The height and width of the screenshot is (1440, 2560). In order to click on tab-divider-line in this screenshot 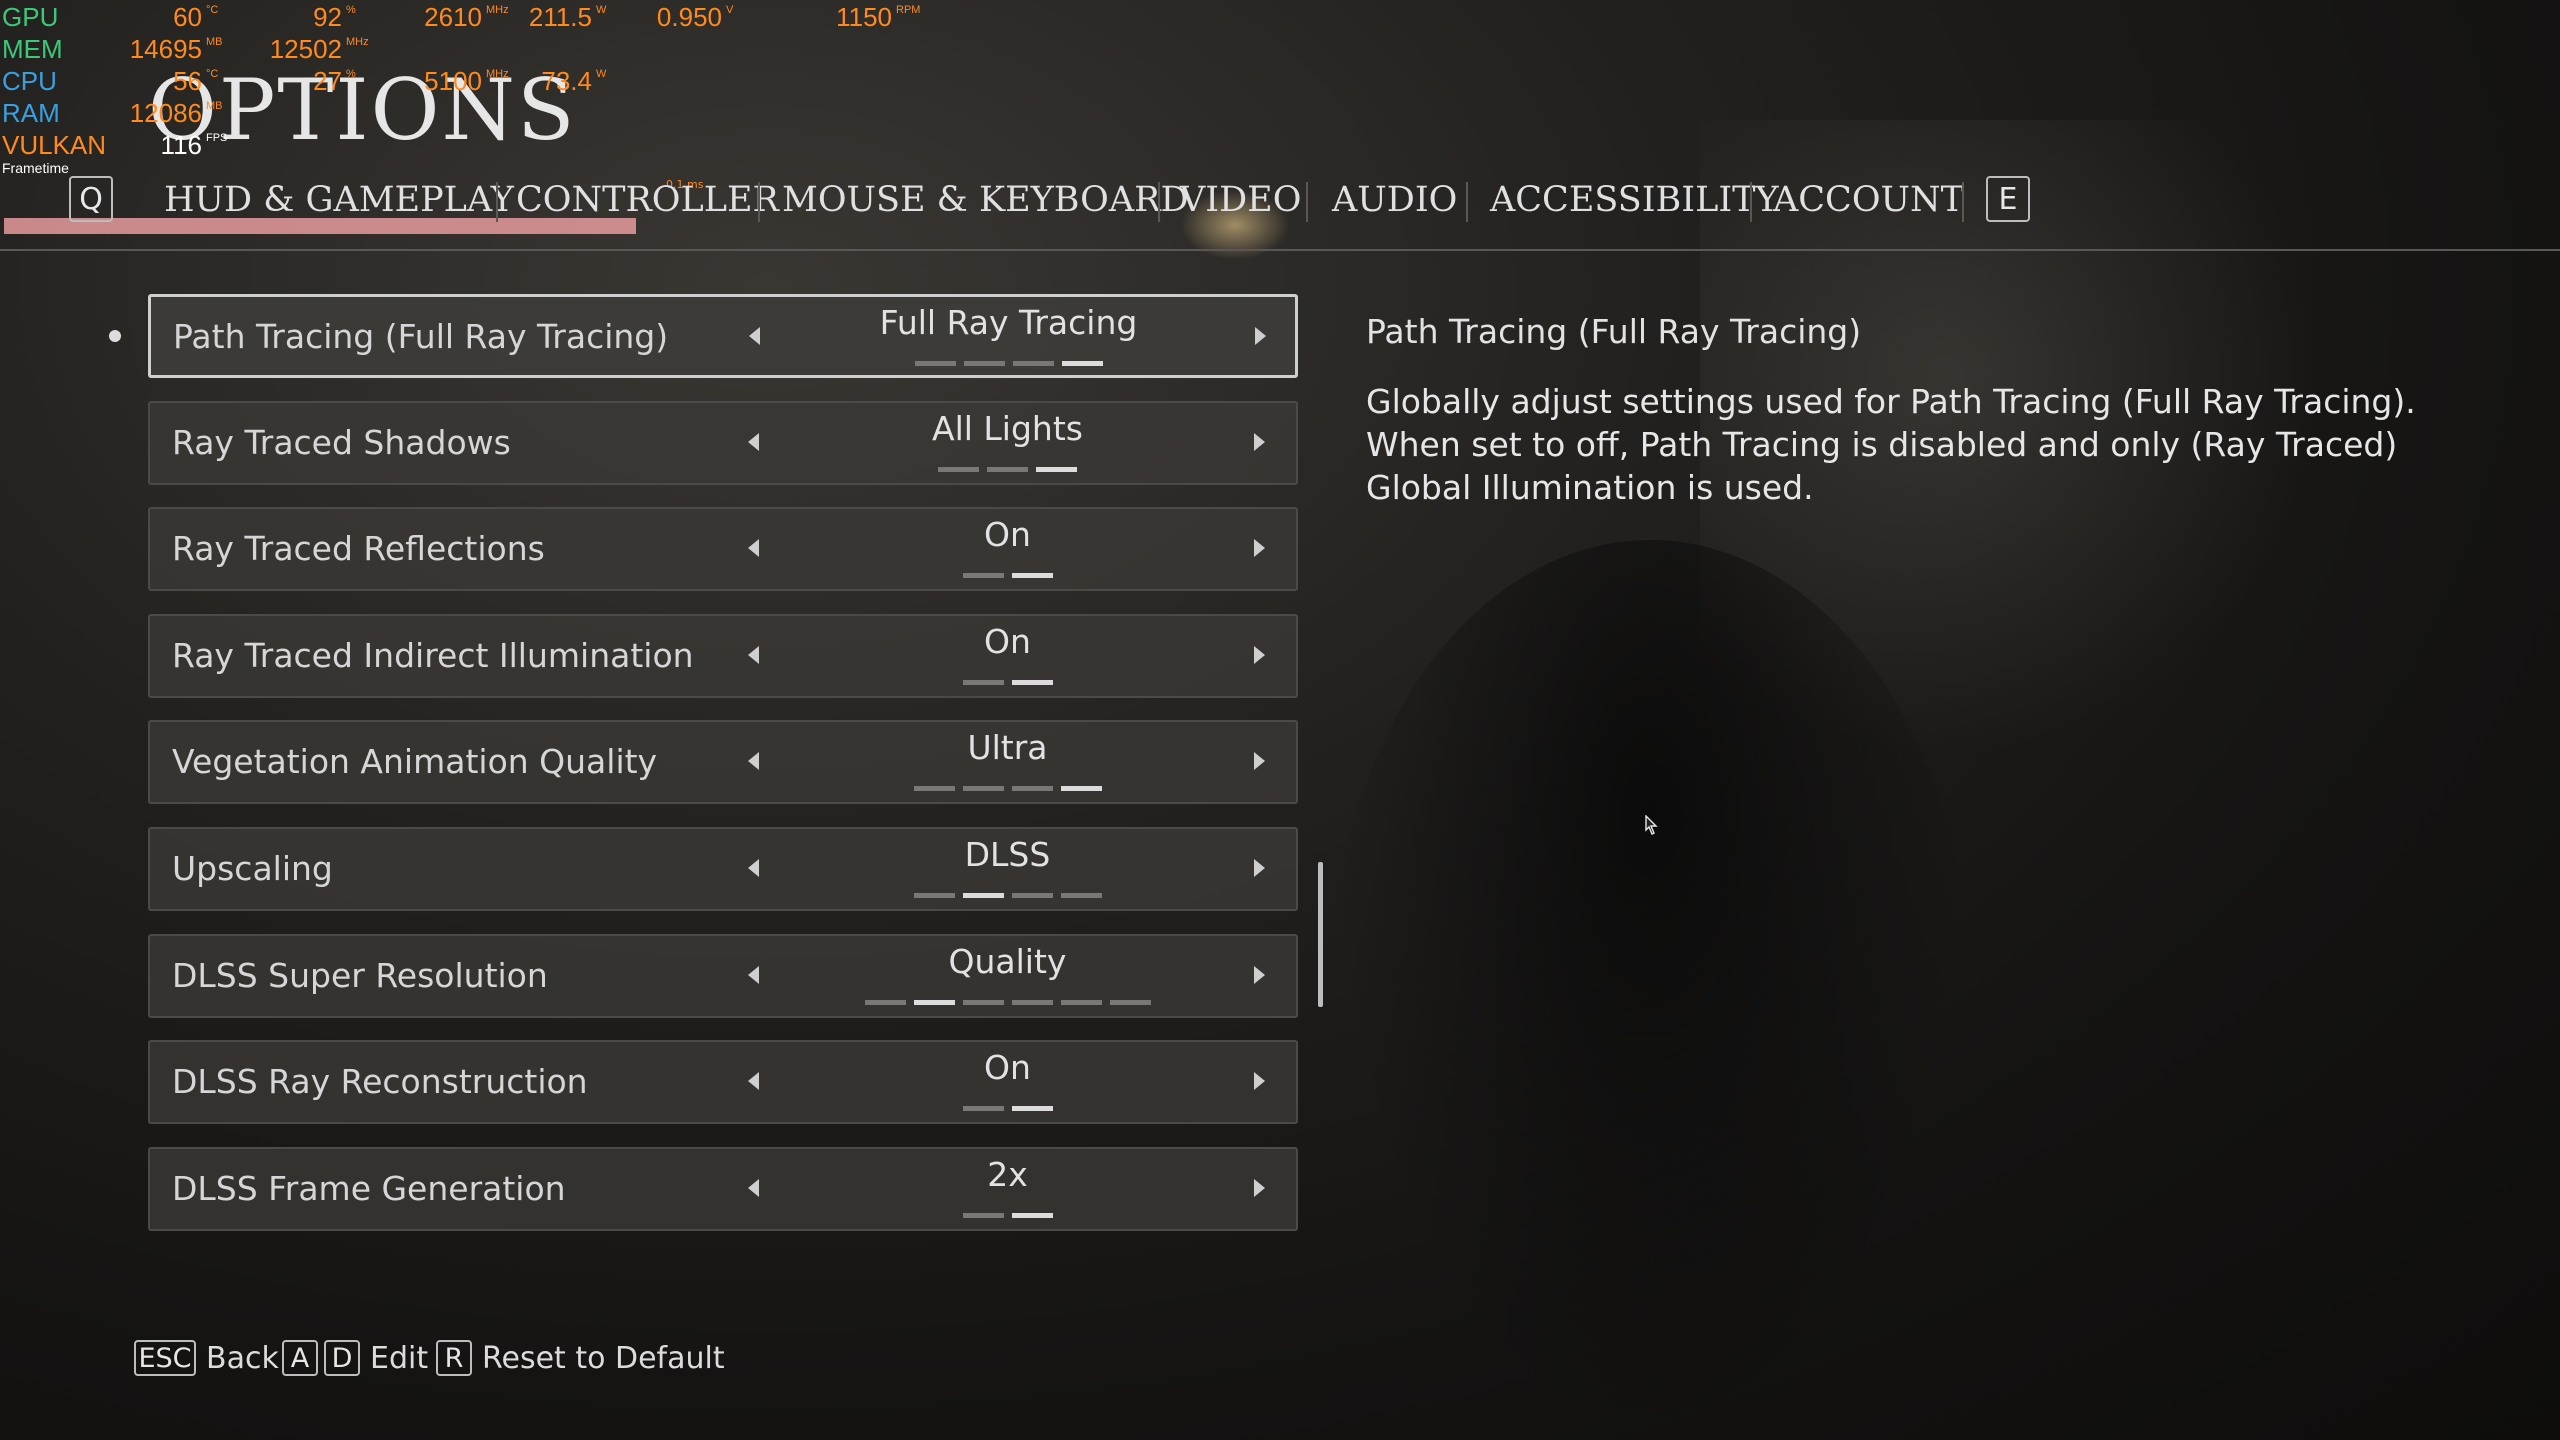, I will do `click(1280, 250)`.